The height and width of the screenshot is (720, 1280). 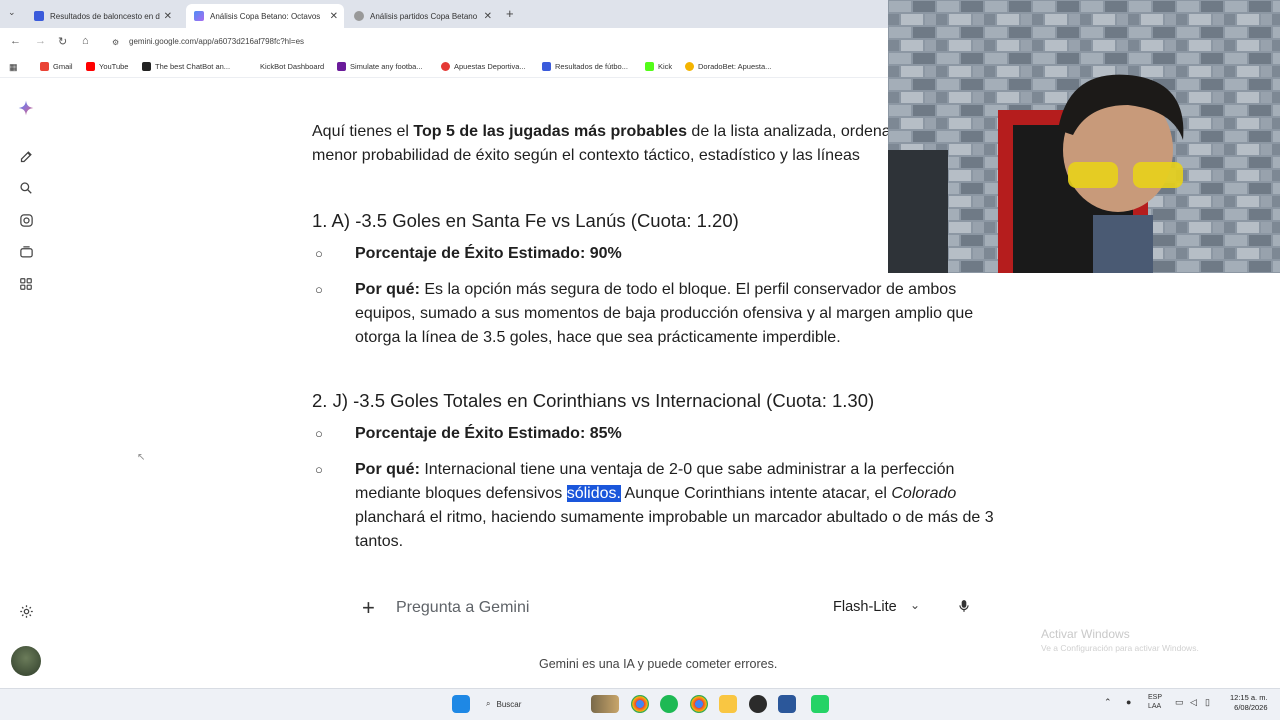 I want to click on battery-icon: ▯, so click(x=1207, y=702).